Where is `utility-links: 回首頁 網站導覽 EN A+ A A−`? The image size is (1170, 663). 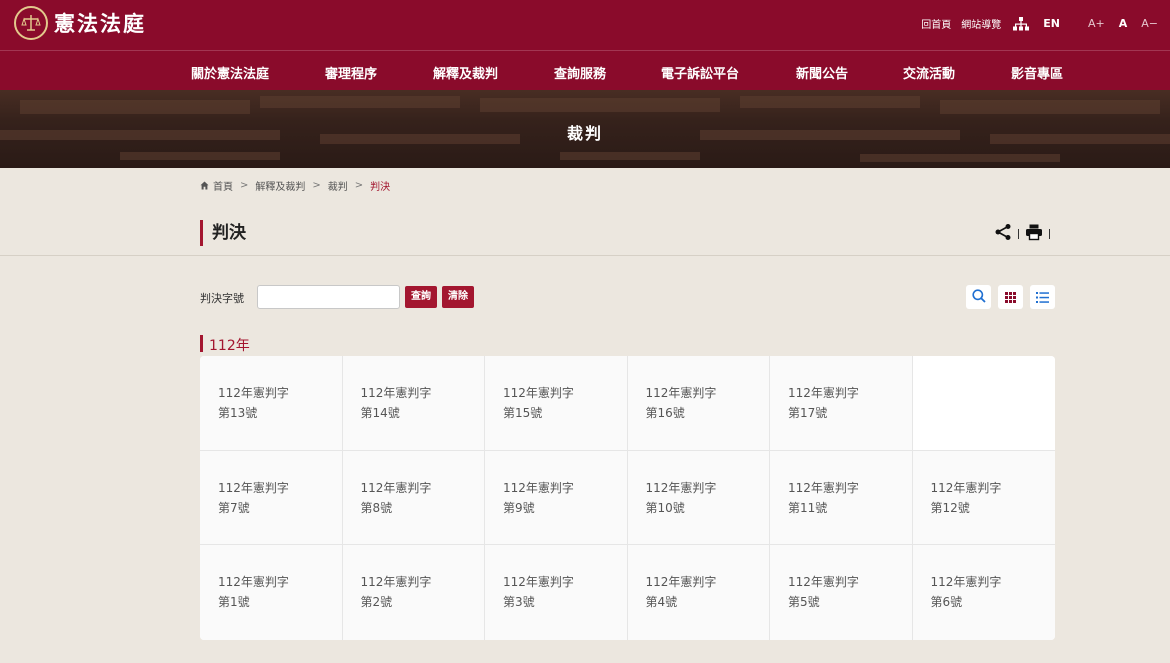 utility-links: 回首頁 網站導覽 EN A+ A A− is located at coordinates (1034, 23).